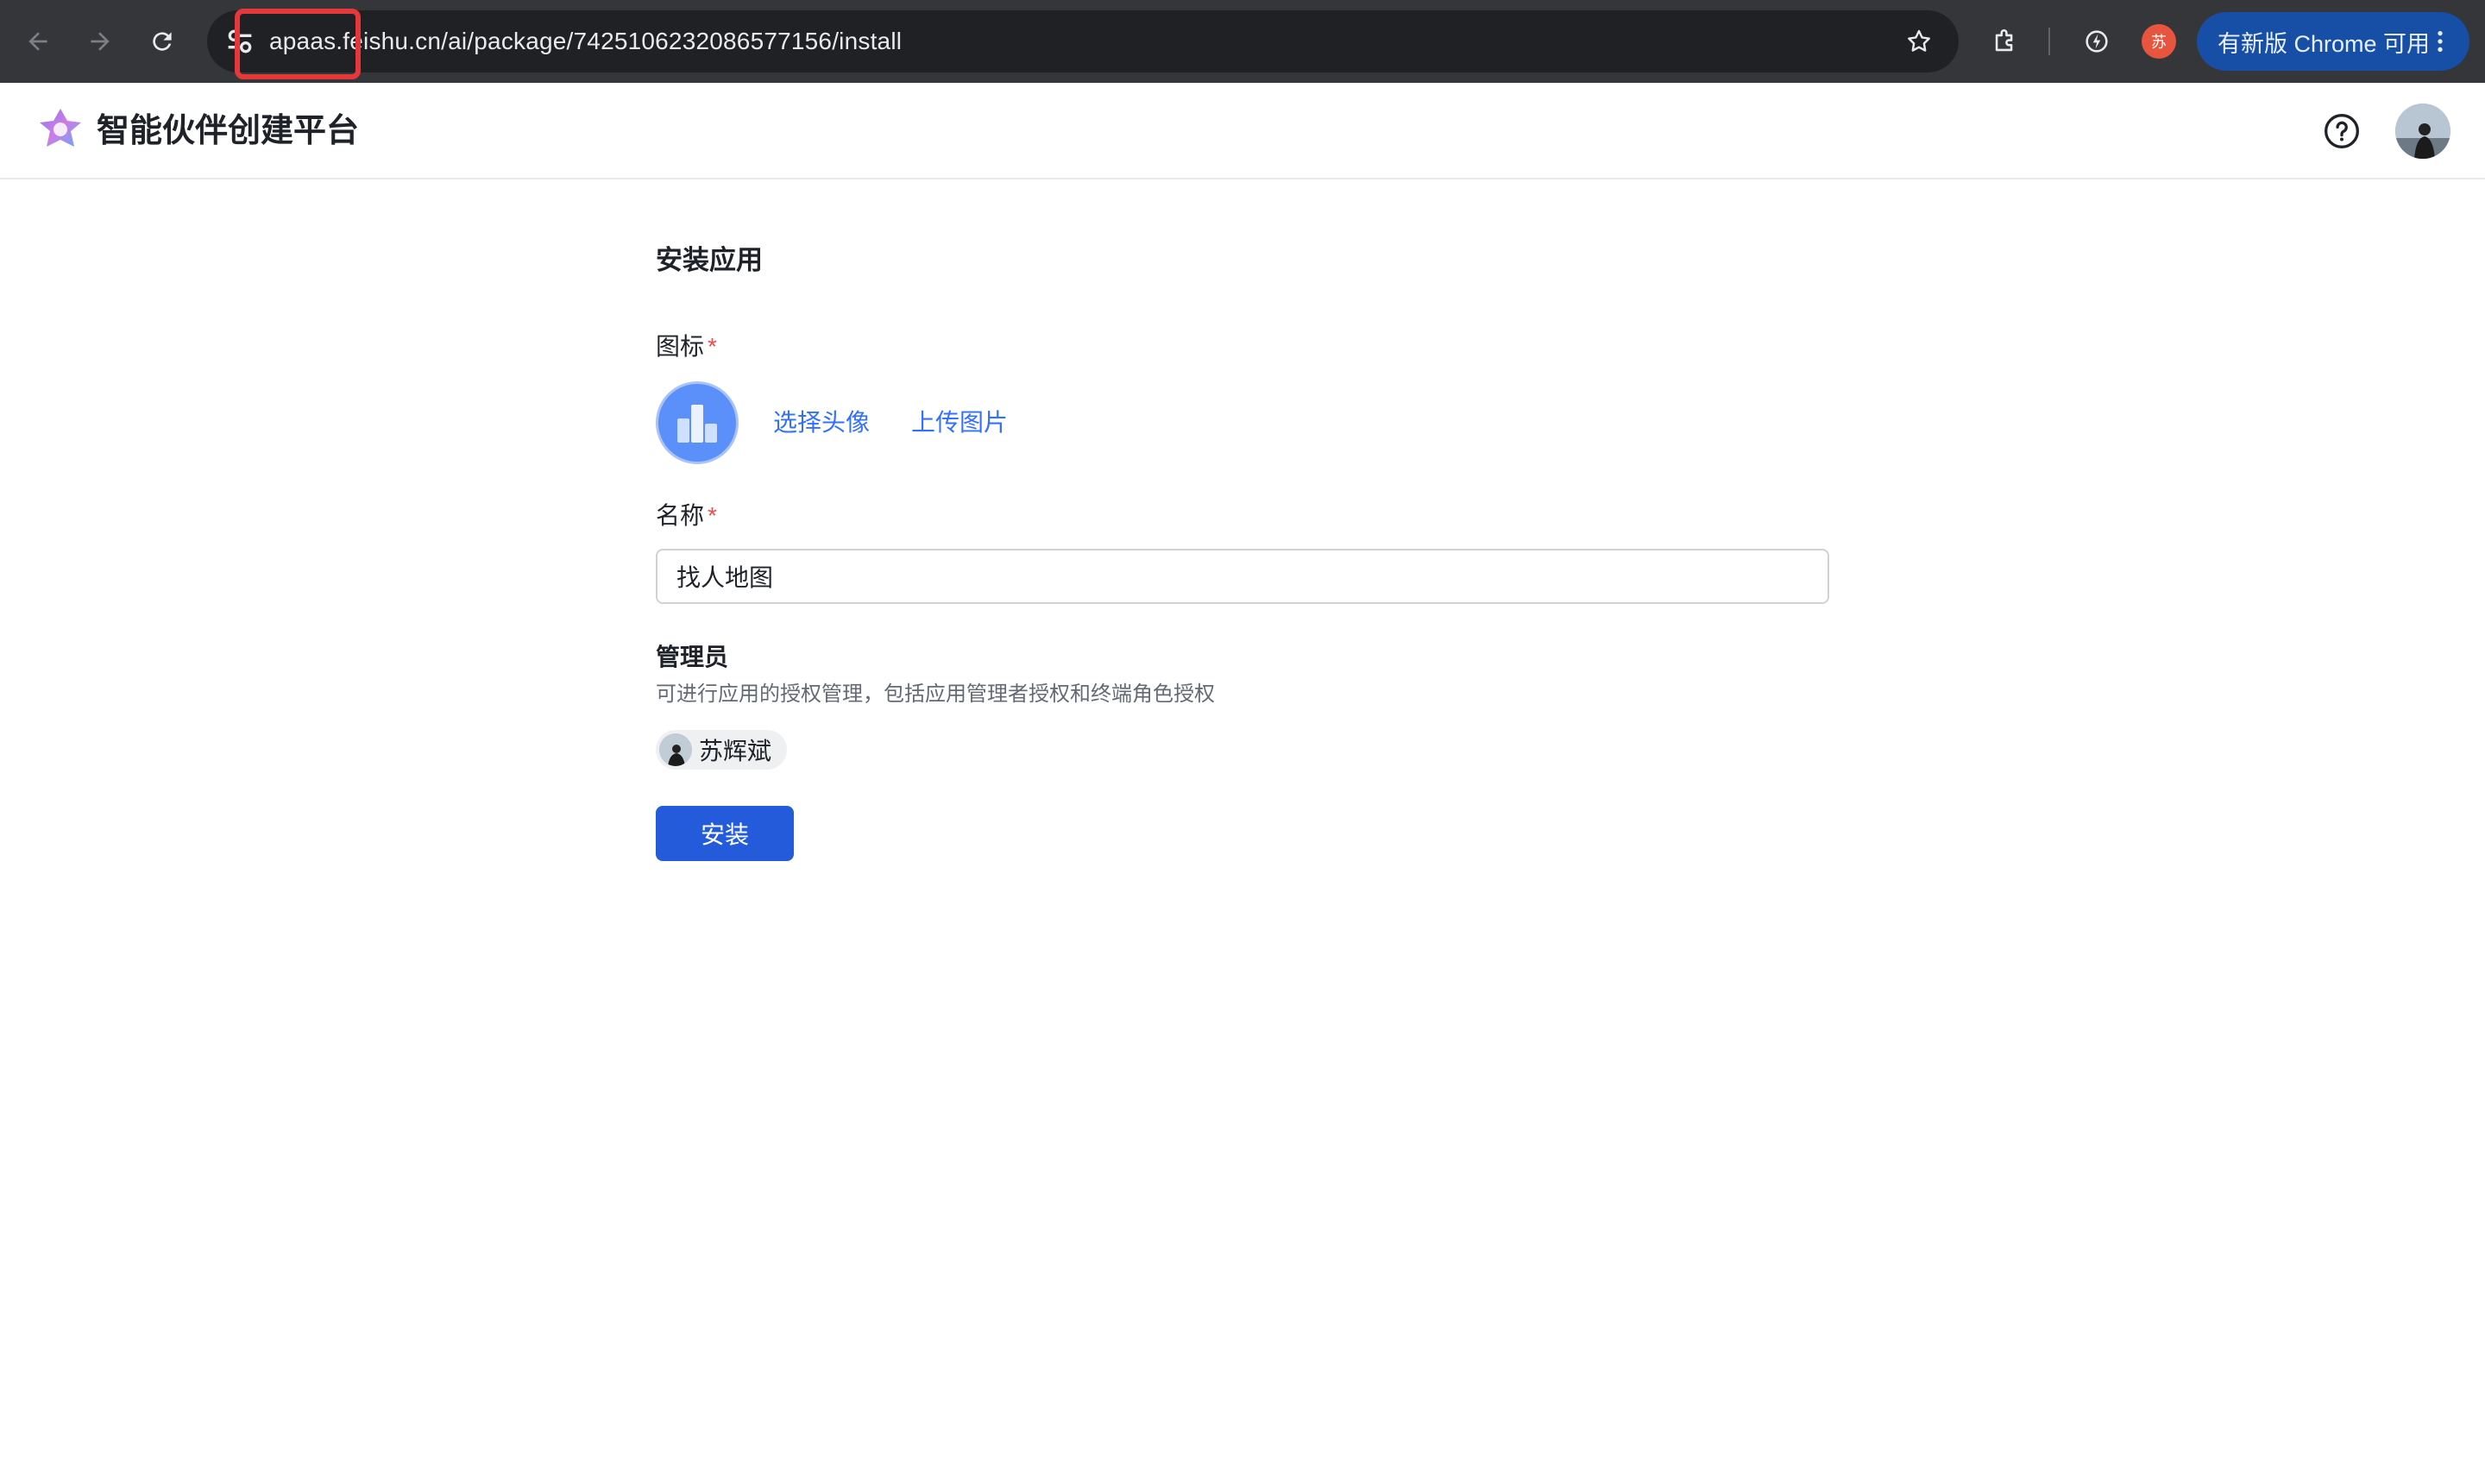 This screenshot has width=2485, height=1484. I want to click on install-button: 安装, so click(725, 833).